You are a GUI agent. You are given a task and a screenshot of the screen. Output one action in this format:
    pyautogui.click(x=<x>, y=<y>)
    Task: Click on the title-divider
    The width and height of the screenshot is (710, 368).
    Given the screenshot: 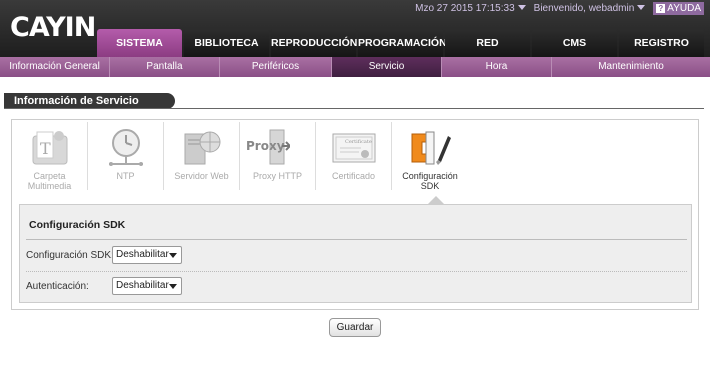 What is the action you would take?
    pyautogui.click(x=354, y=108)
    